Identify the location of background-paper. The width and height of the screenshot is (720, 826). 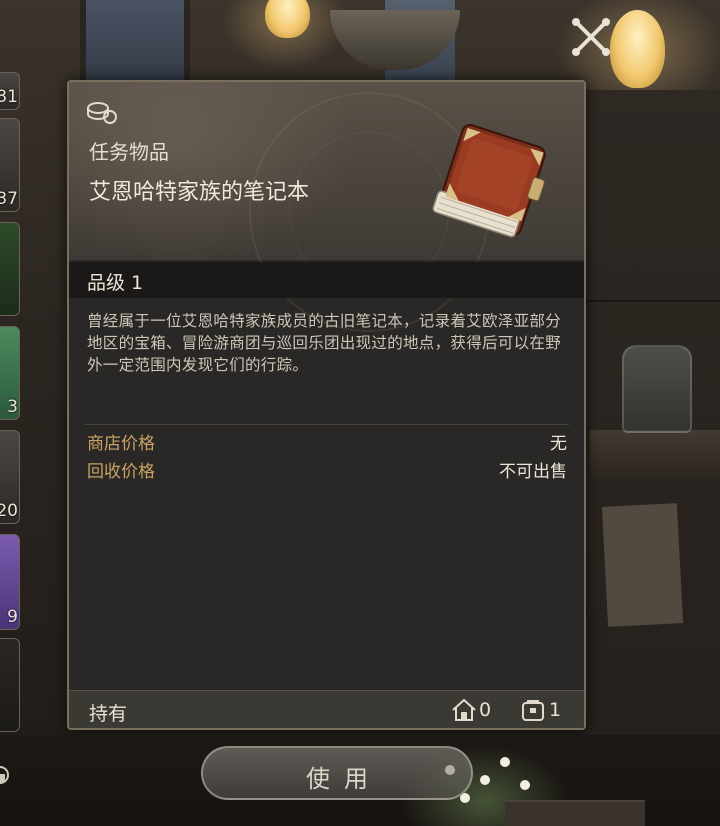
(642, 565).